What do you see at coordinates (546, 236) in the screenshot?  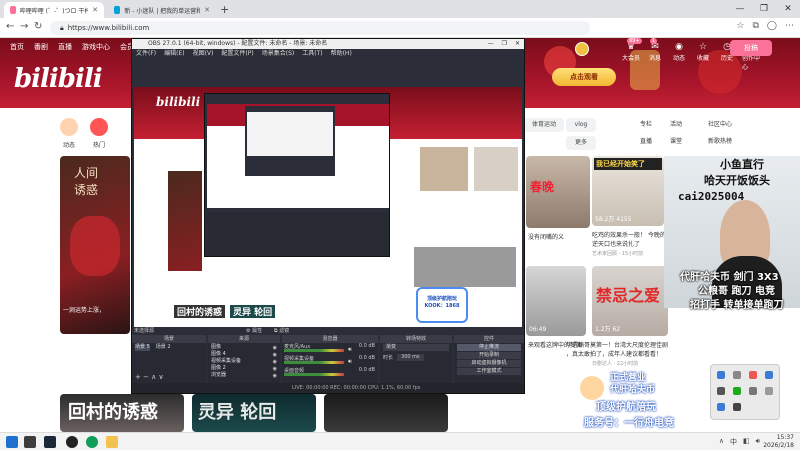 I see `video-title: 没有闭嘴的义` at bounding box center [546, 236].